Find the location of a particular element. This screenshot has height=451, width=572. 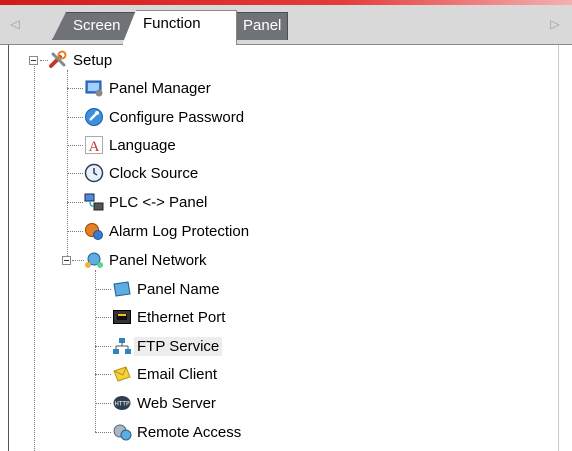

tree-node-clock-source: Clock Source is located at coordinates (141, 173).